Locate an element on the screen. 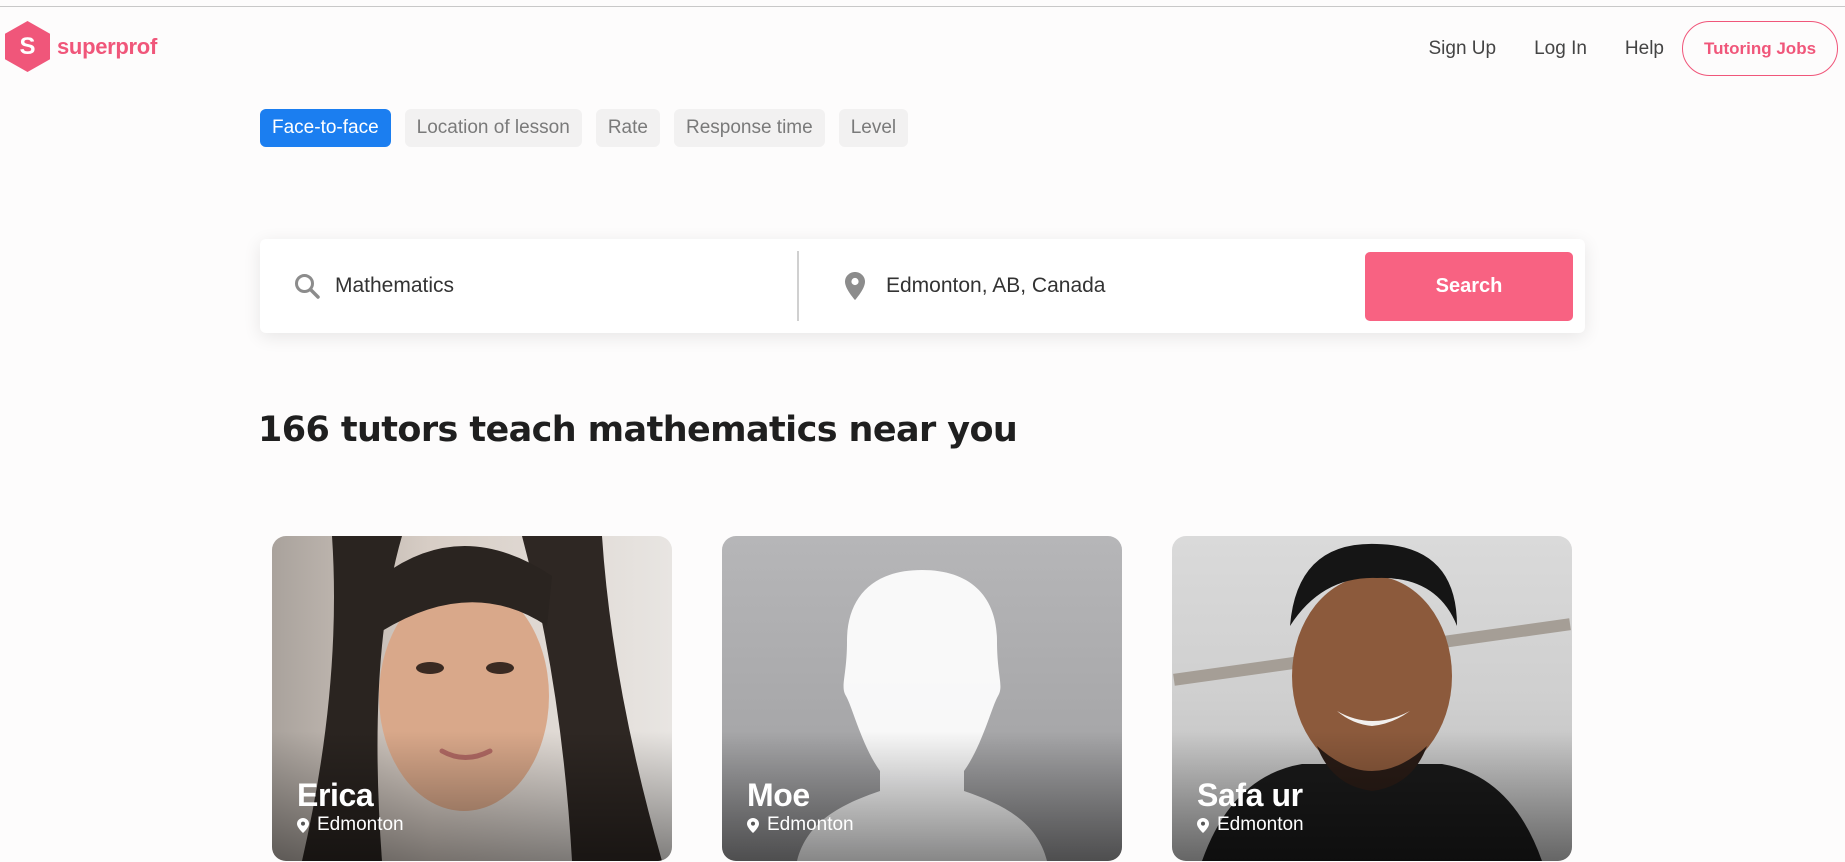 The image size is (1845, 862). filter-face-to-face: Face-to-face is located at coordinates (325, 128).